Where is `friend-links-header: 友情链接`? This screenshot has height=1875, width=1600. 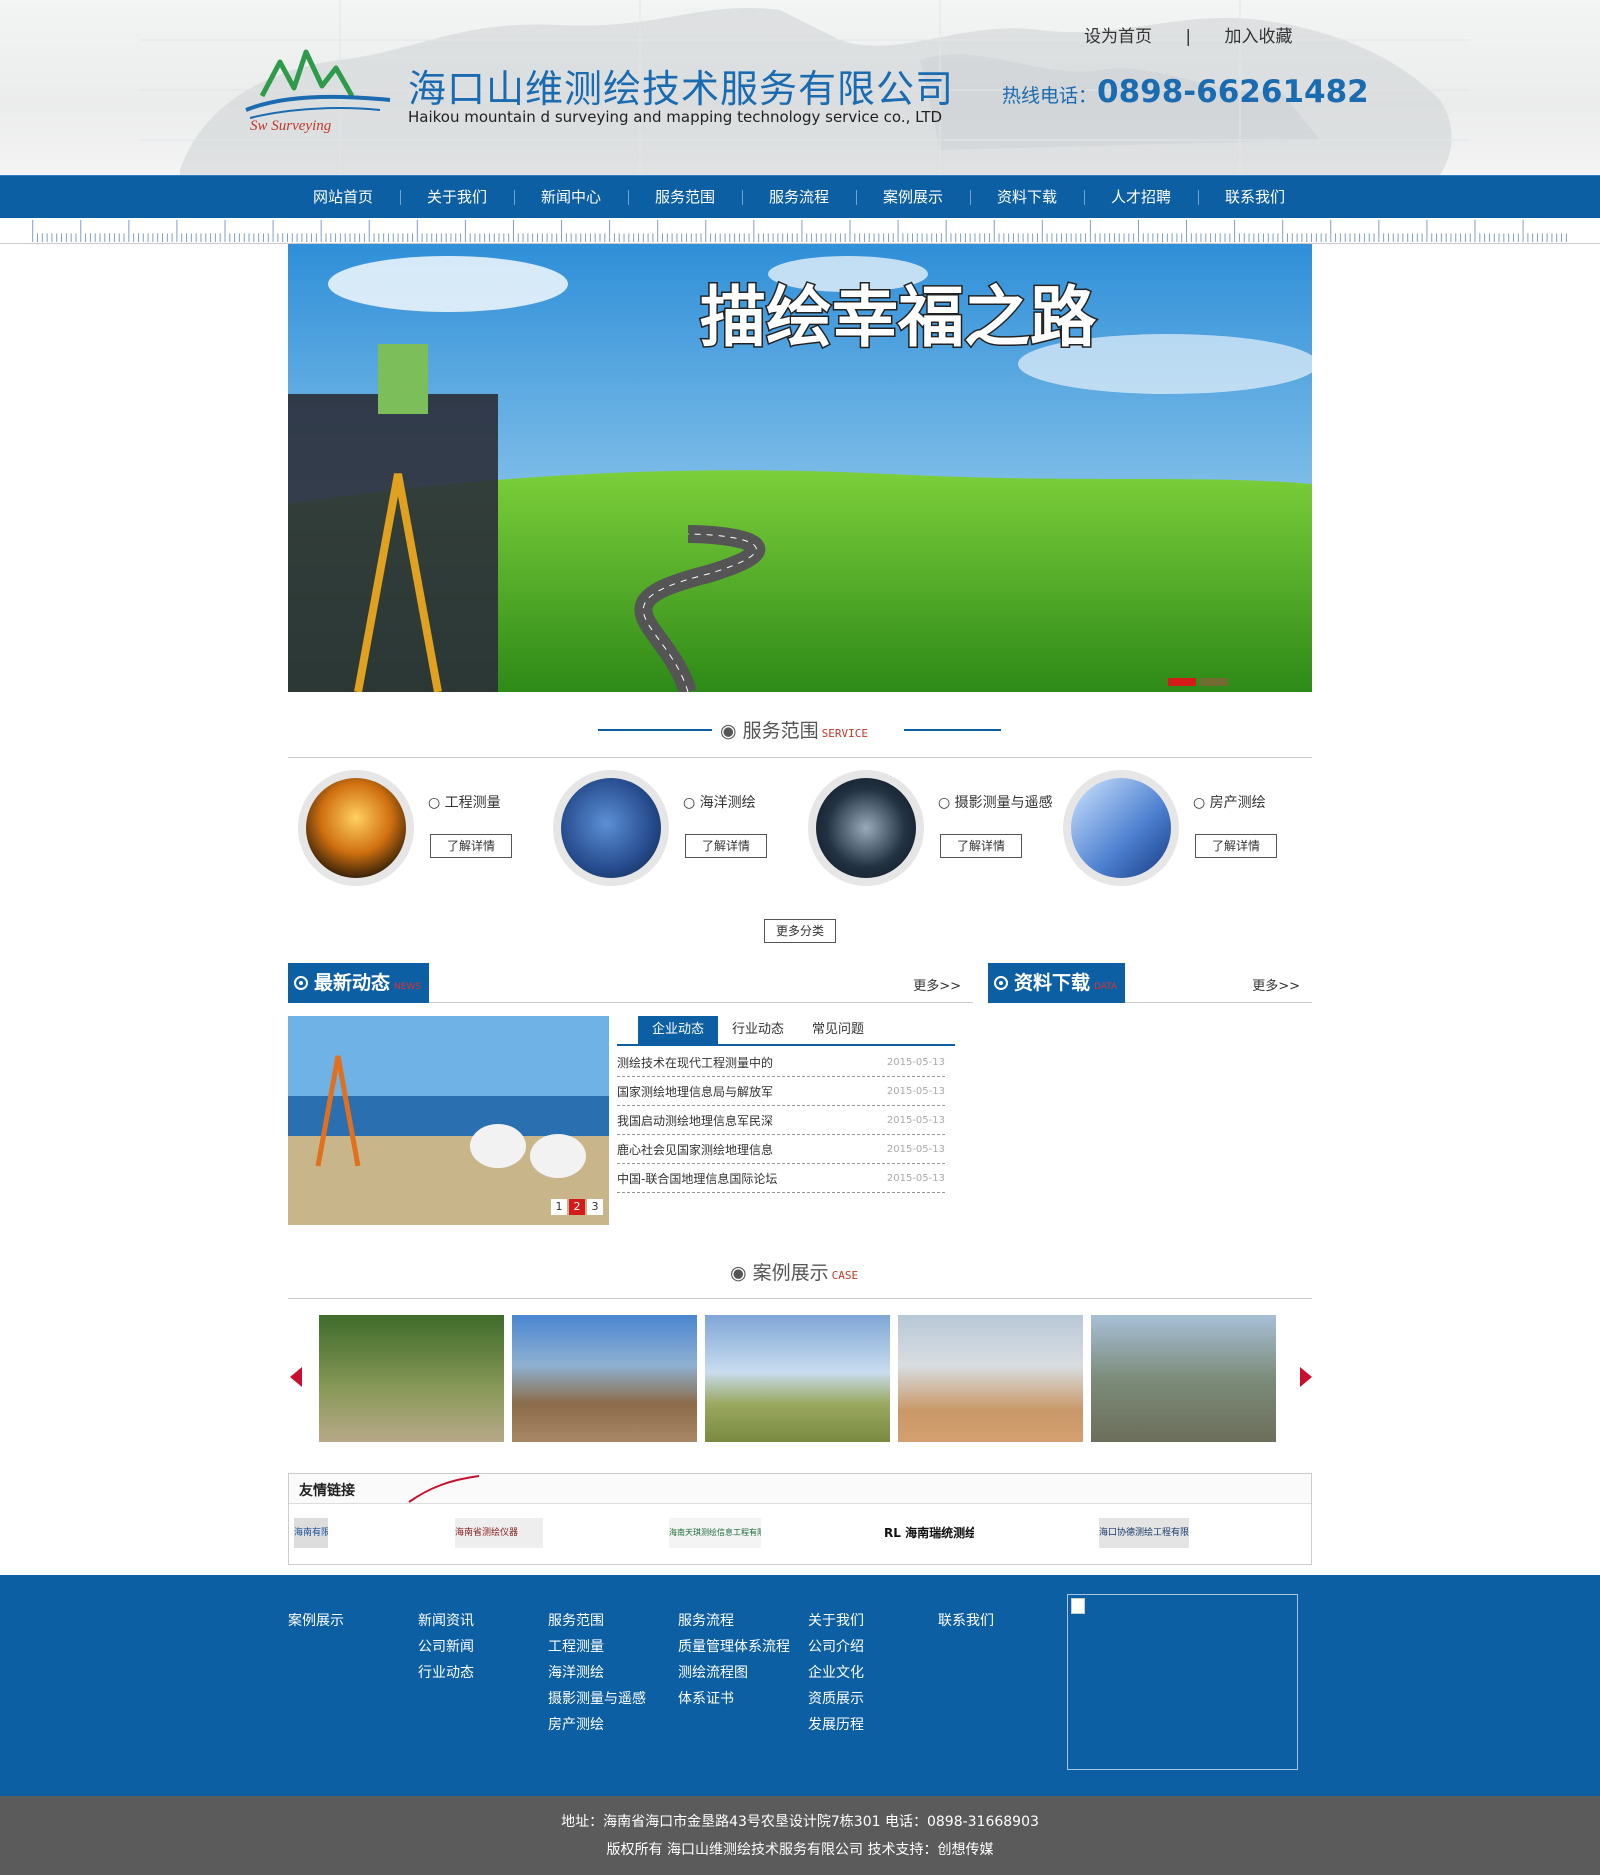
friend-links-header: 友情链接 is located at coordinates (800, 1489).